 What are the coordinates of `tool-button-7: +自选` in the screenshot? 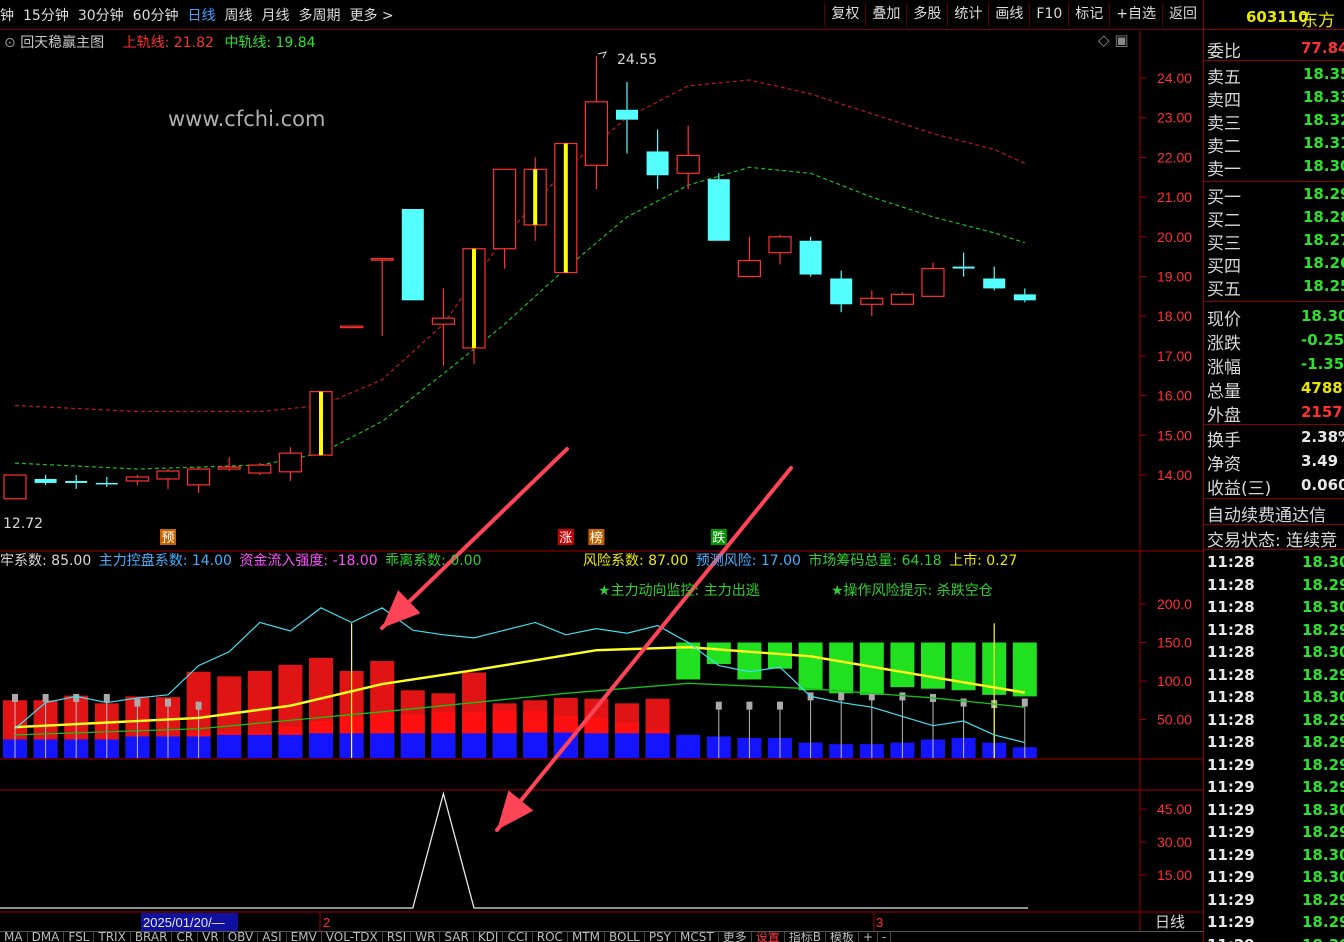 It's located at (1135, 14).